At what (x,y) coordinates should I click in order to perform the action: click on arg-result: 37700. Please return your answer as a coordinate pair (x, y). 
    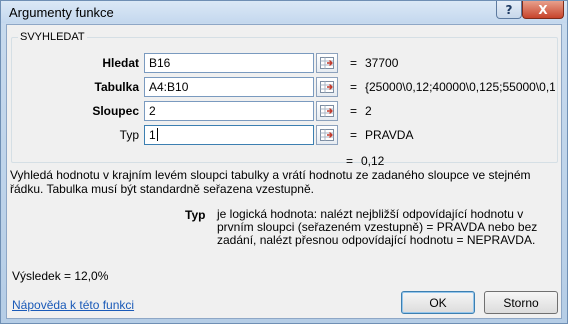
    Looking at the image, I should click on (382, 63).